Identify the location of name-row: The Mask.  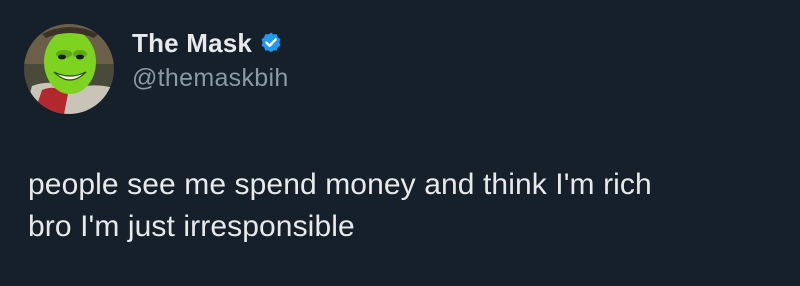
(210, 43).